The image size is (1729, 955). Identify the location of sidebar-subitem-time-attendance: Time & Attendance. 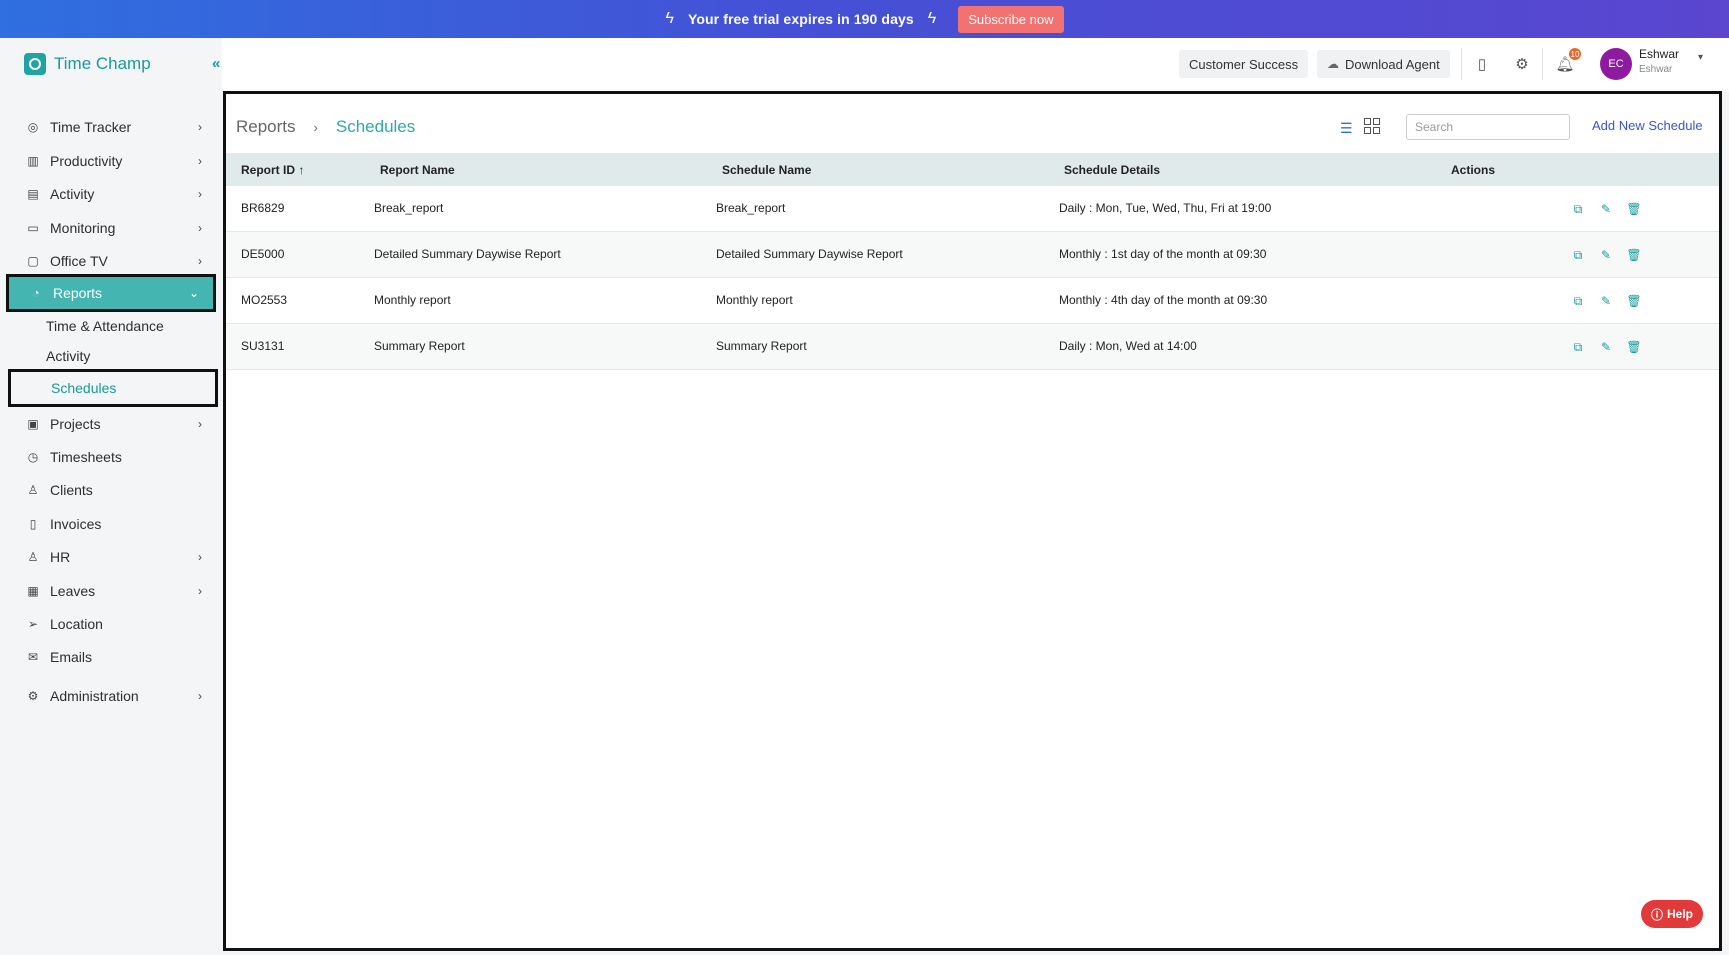
(111, 326).